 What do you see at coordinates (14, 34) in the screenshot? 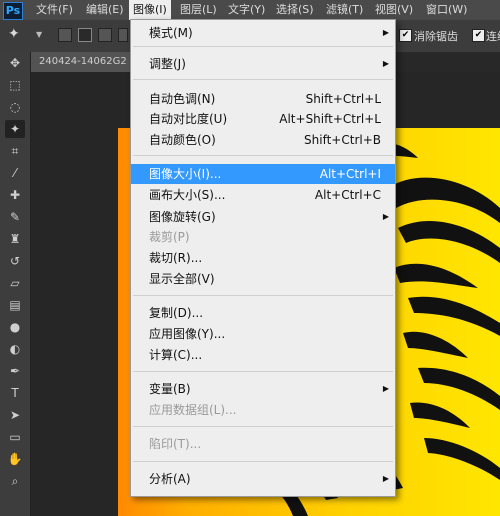
I see `magic-wand-icon: ✦` at bounding box center [14, 34].